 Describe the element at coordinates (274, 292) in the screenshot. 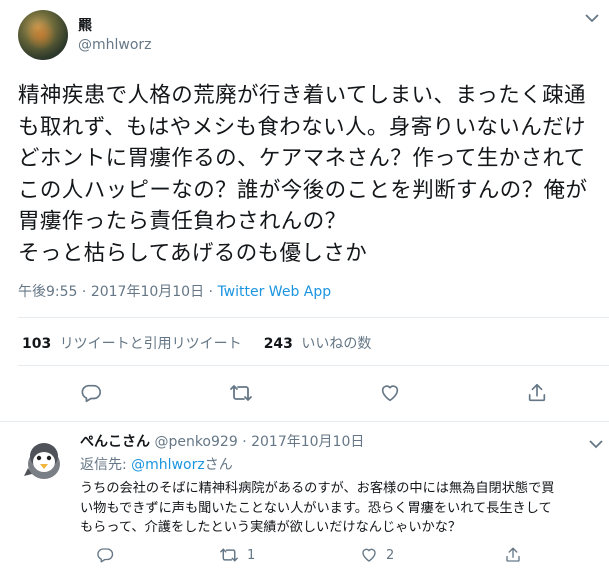

I see `tweet-source-link: Twitter Web App` at that location.